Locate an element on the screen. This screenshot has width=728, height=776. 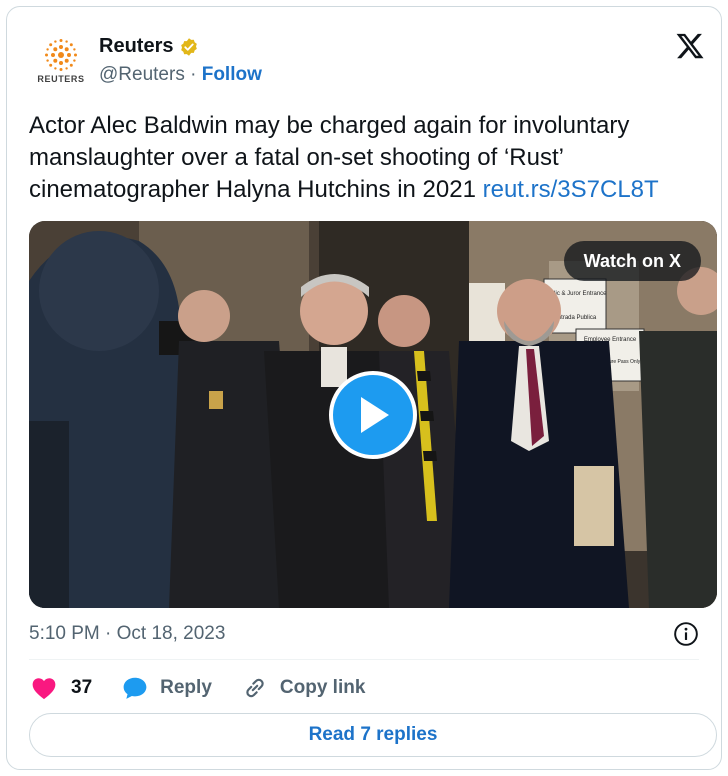
link-icon is located at coordinates (255, 688).